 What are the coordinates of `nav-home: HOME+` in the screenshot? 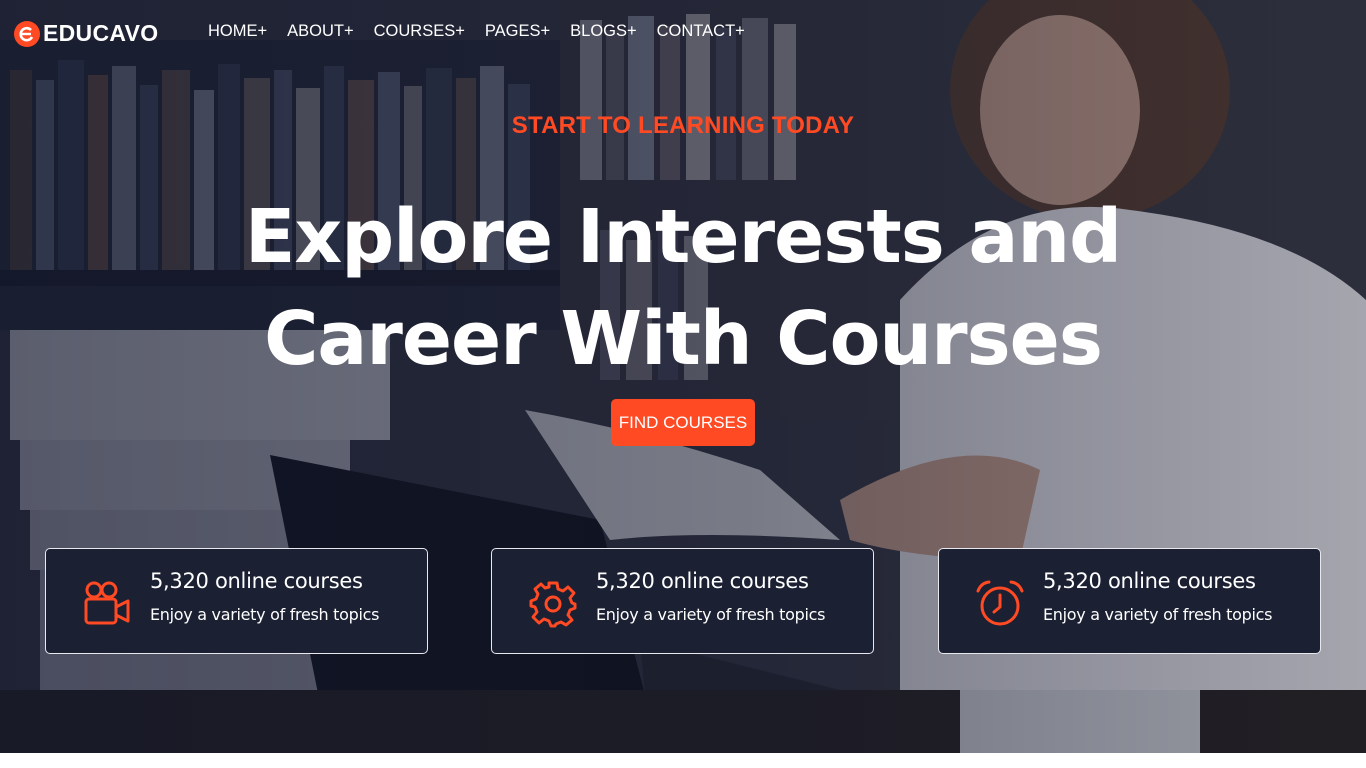 It's located at (237, 31).